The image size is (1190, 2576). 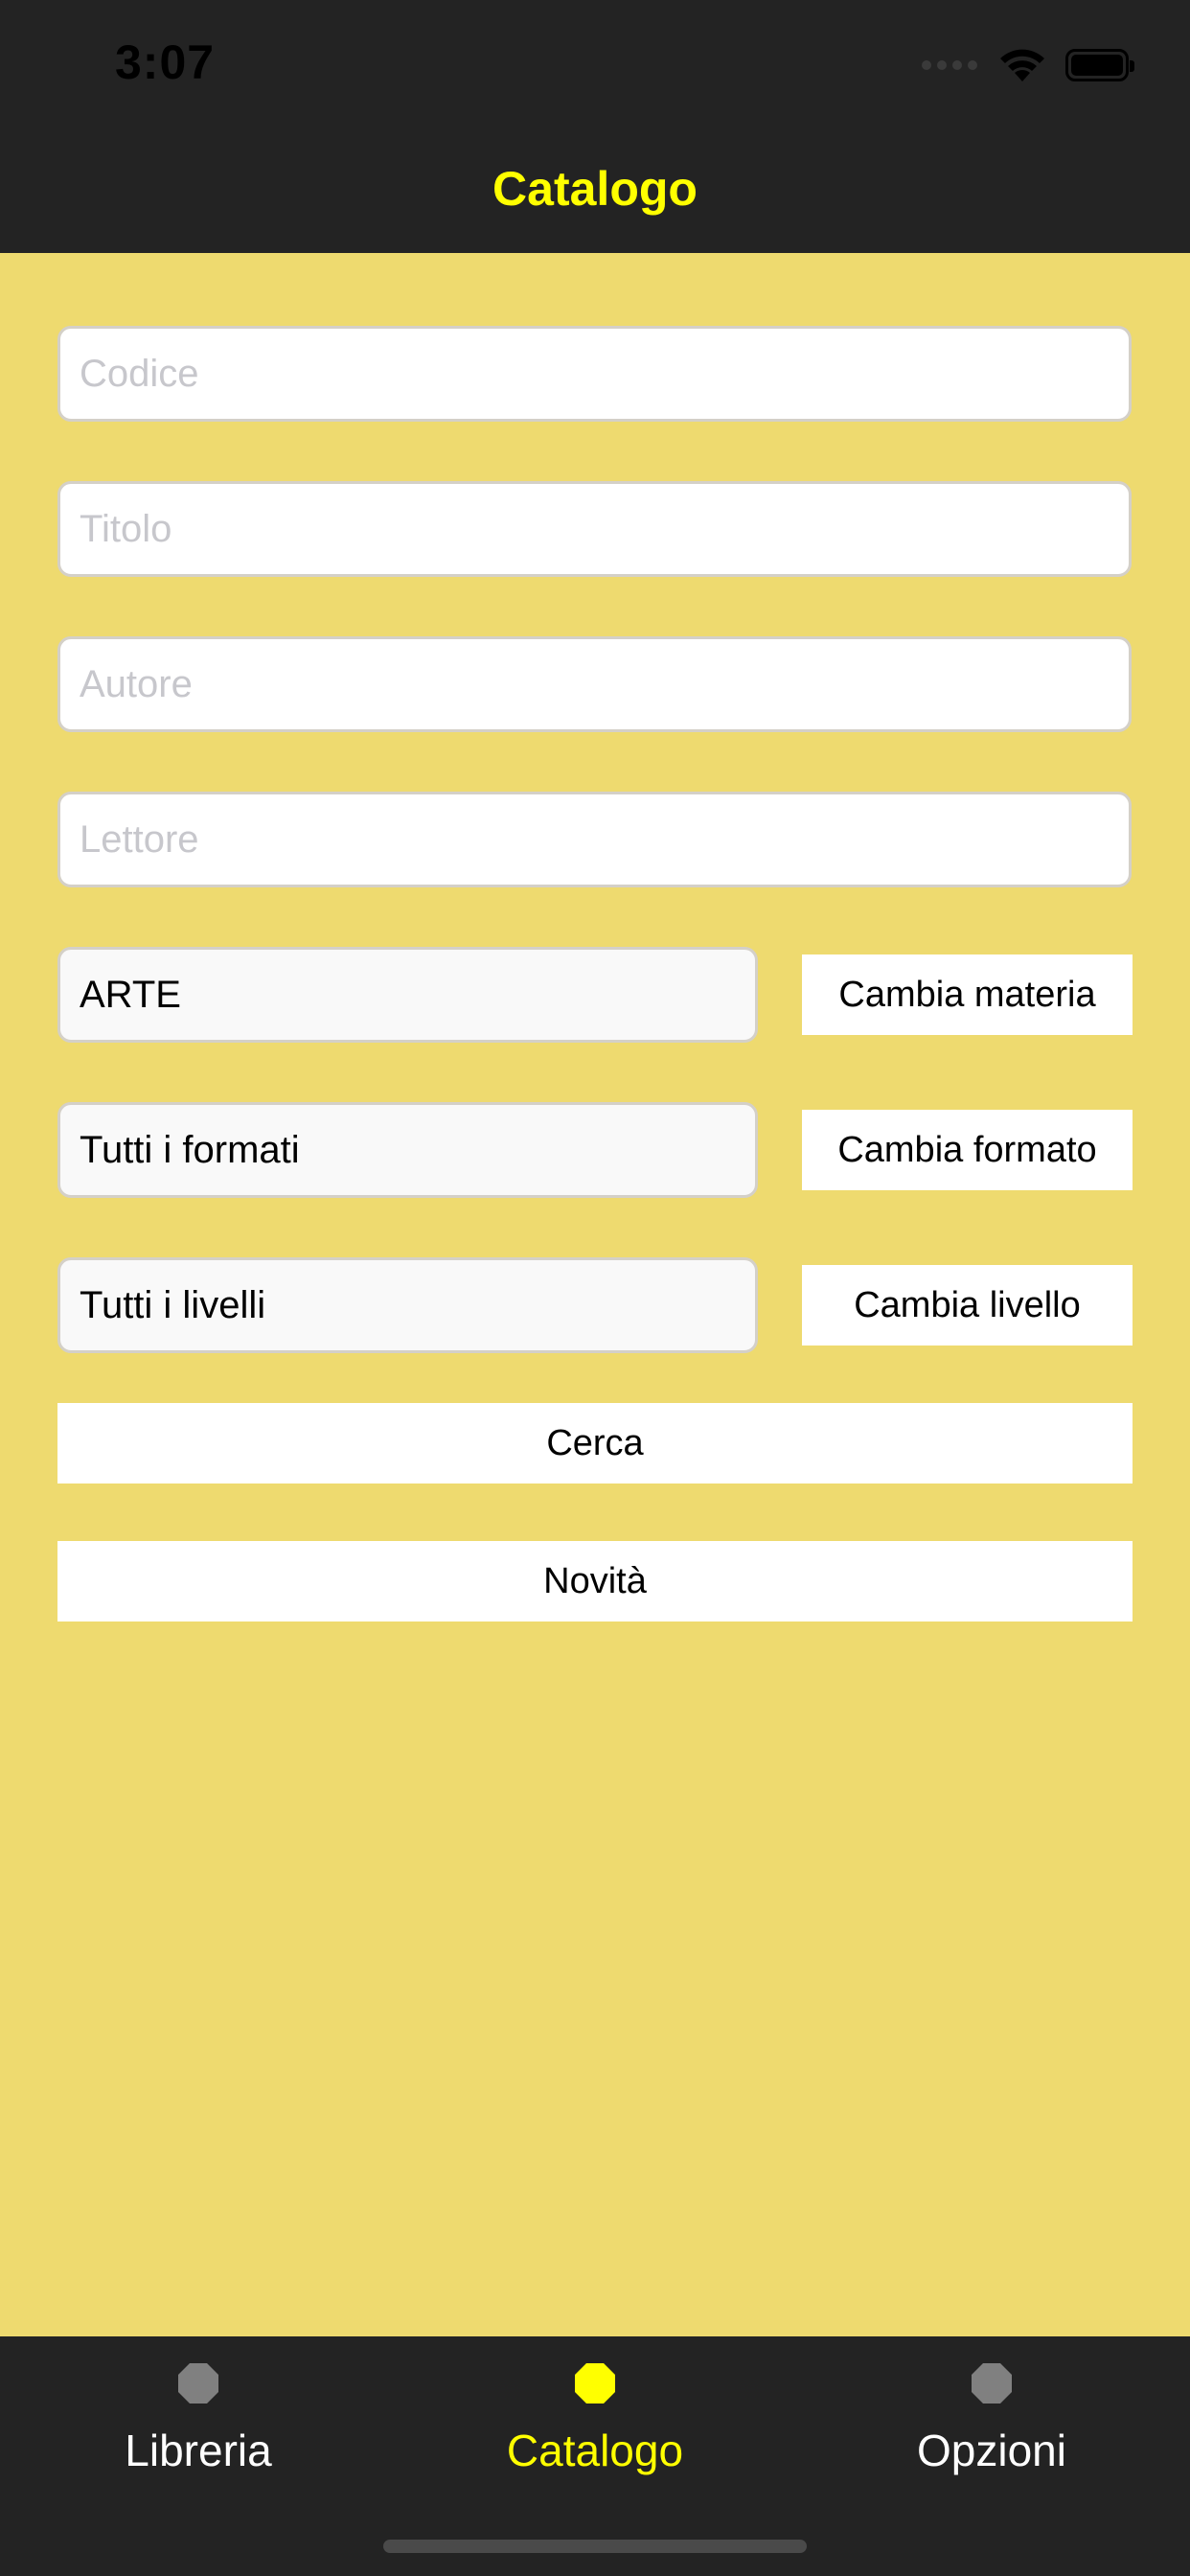 I want to click on tab-opzioni: Opzioni, so click(x=991, y=2422).